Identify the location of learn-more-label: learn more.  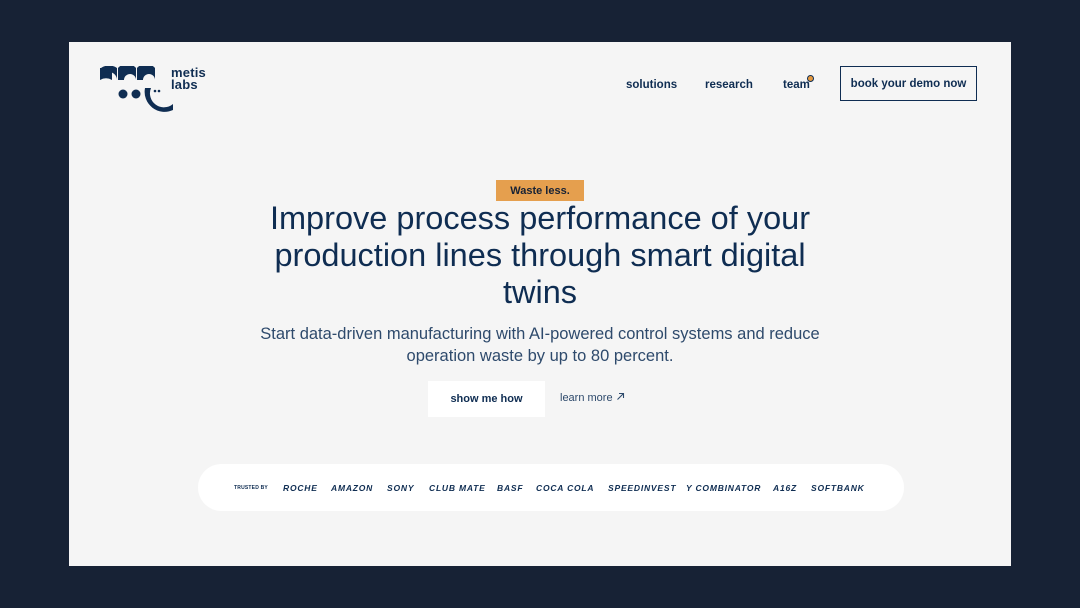
(586, 398).